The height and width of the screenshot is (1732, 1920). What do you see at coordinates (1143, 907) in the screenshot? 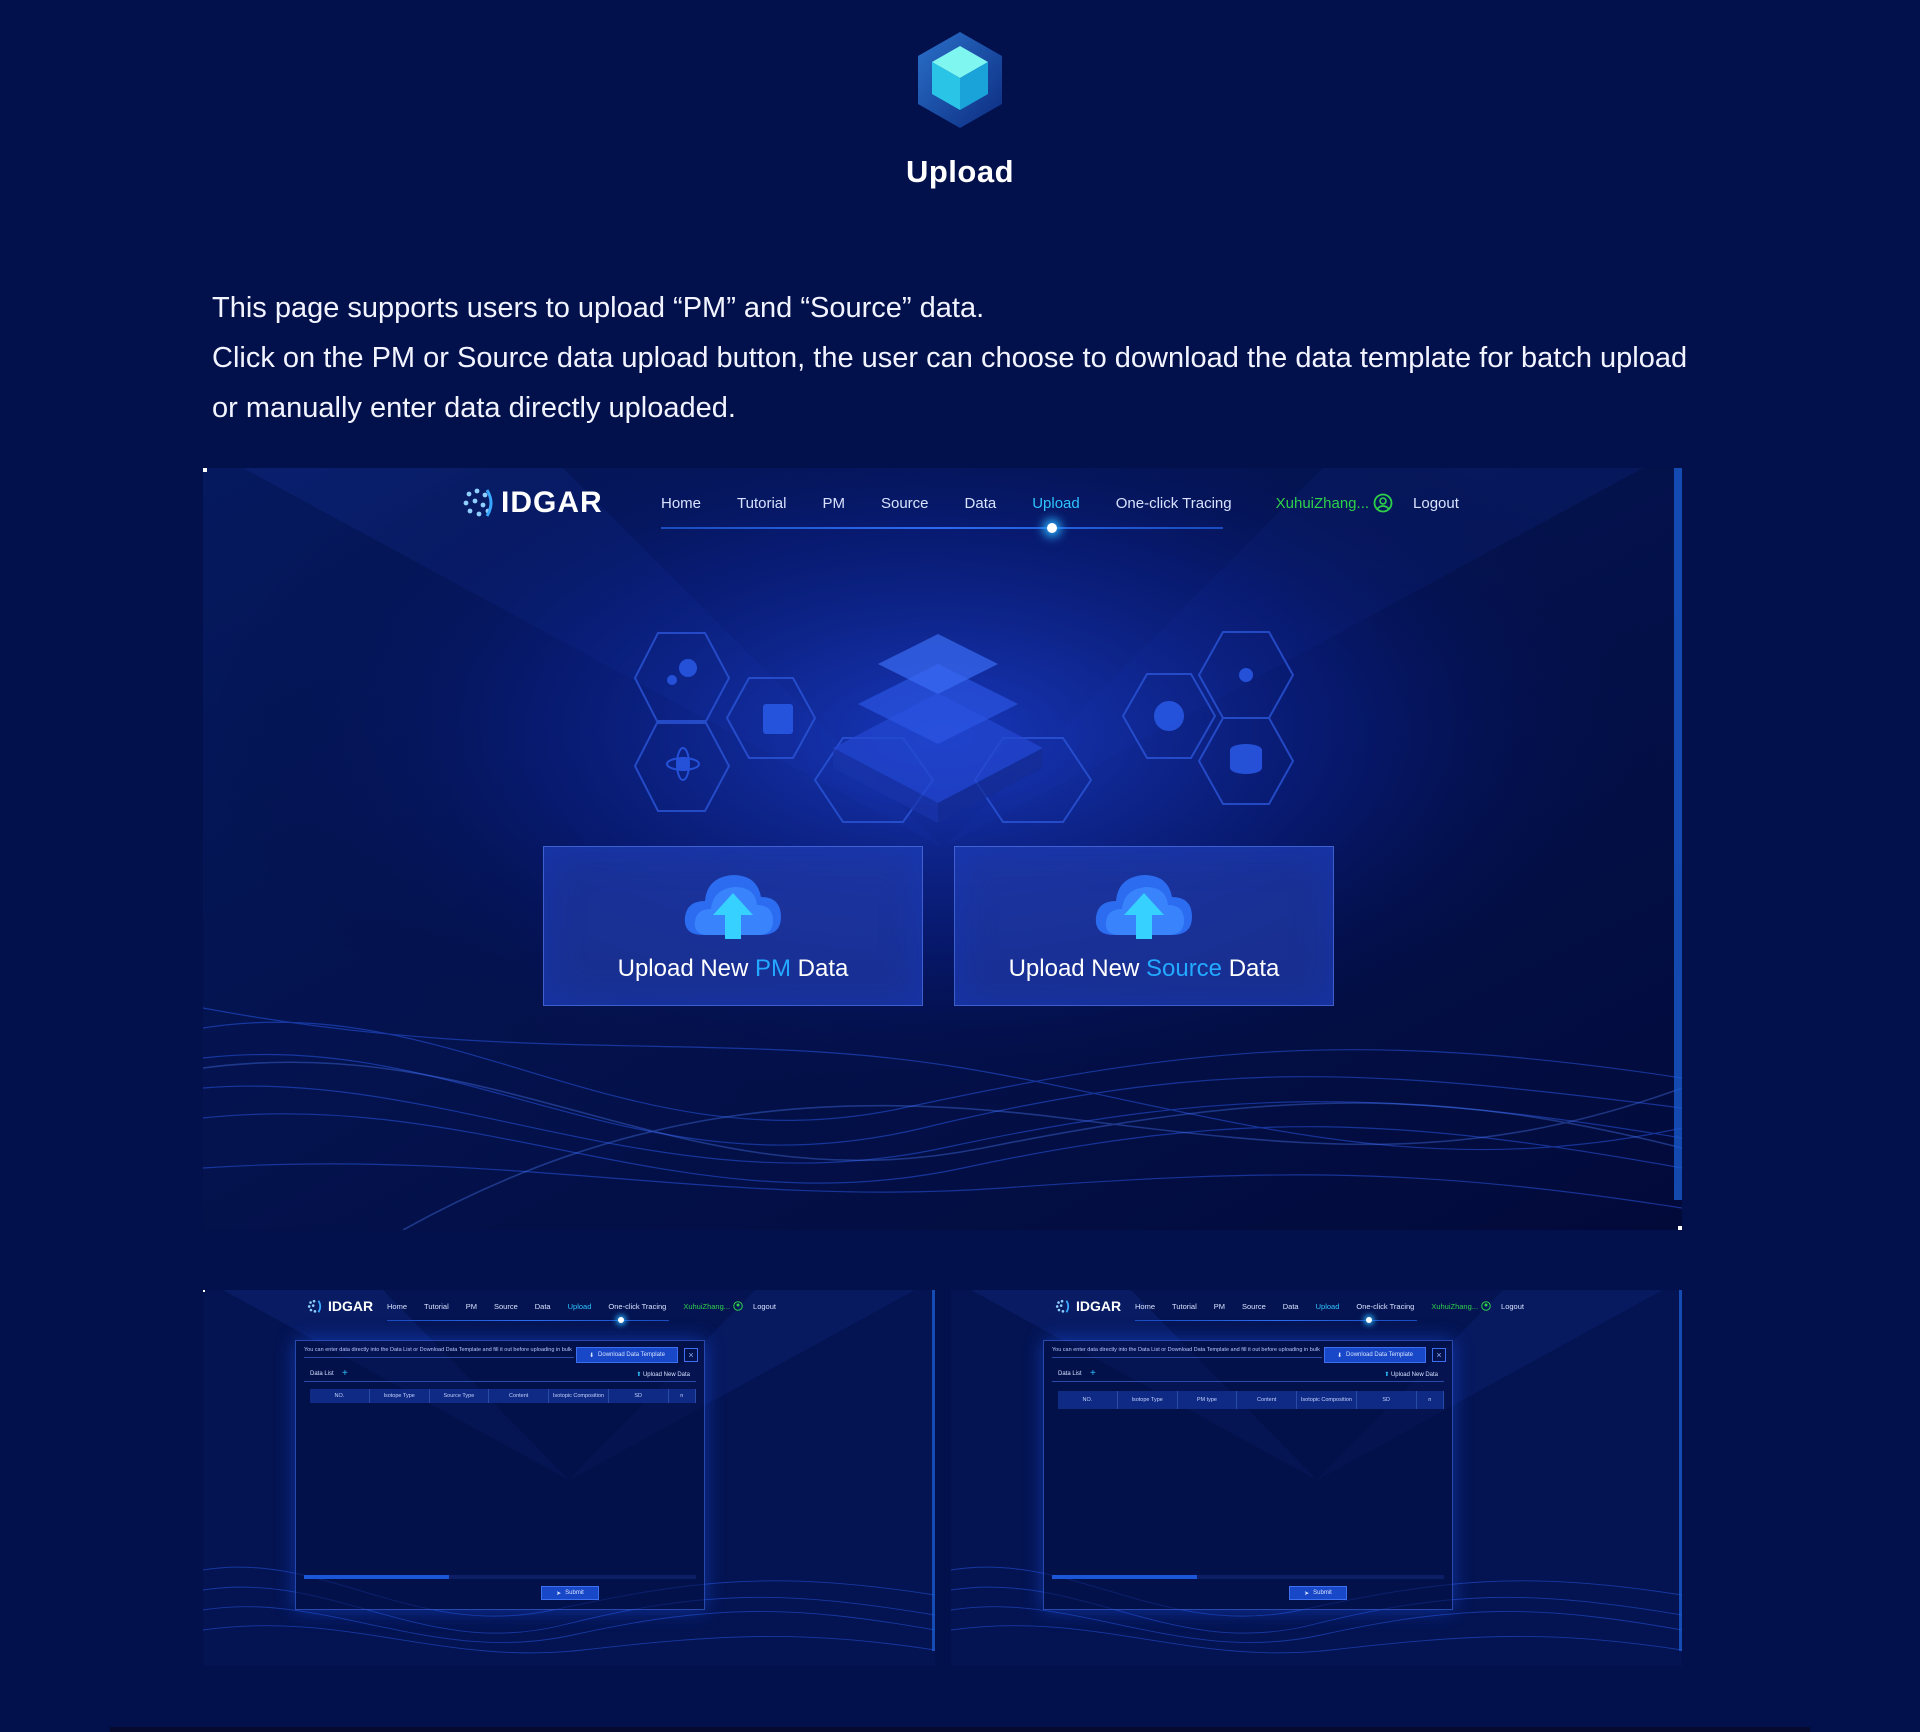
I see `cloud-upload-icon` at bounding box center [1143, 907].